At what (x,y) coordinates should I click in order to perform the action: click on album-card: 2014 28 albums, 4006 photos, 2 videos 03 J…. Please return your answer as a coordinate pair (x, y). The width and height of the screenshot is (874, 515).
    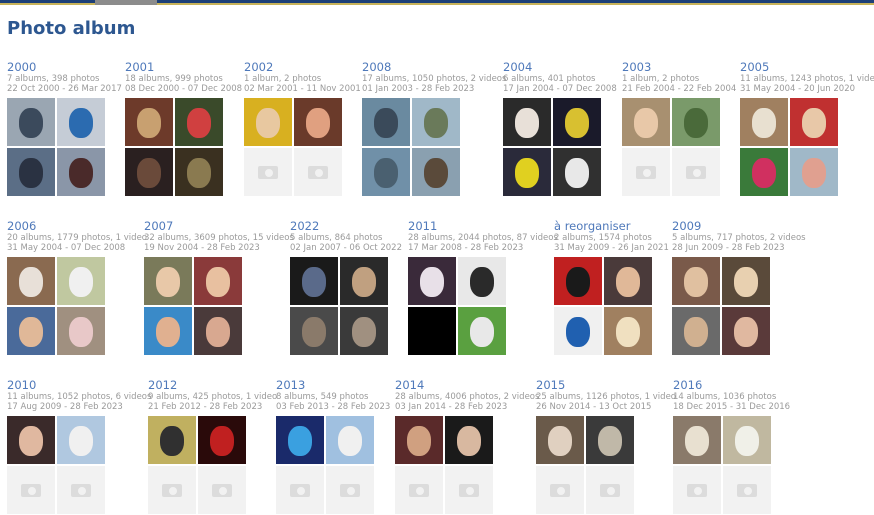
    Looking at the image, I should click on (467, 446).